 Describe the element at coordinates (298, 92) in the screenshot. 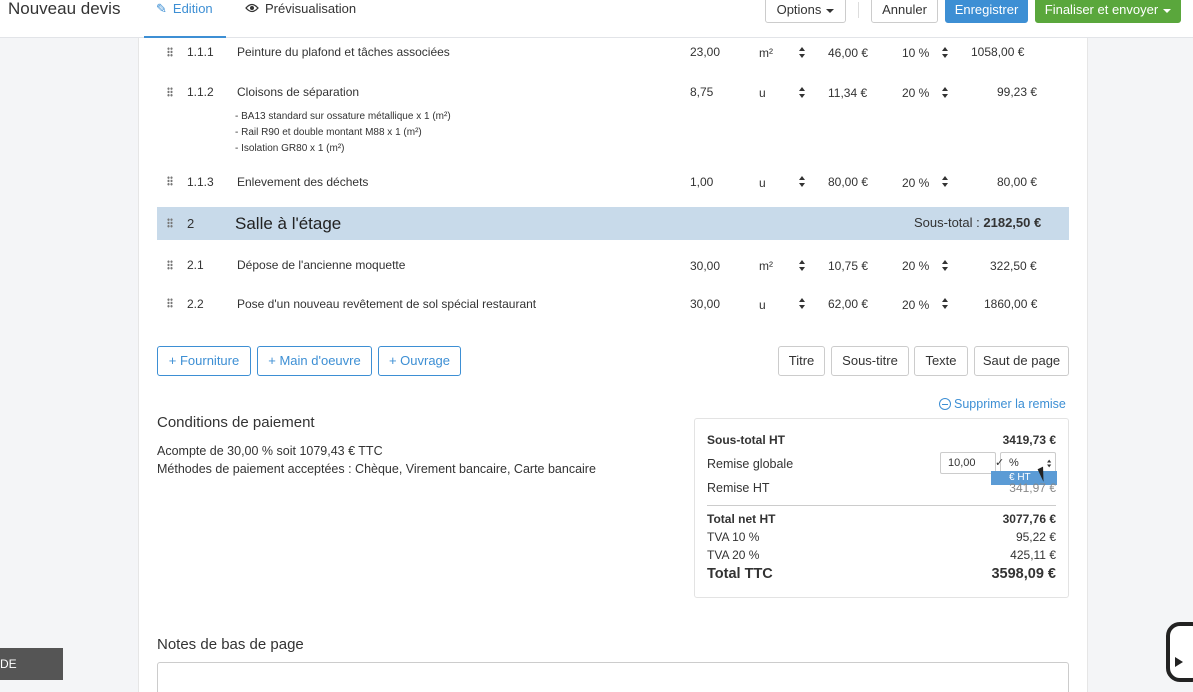

I see `line-label: Cloisons de séparation` at that location.